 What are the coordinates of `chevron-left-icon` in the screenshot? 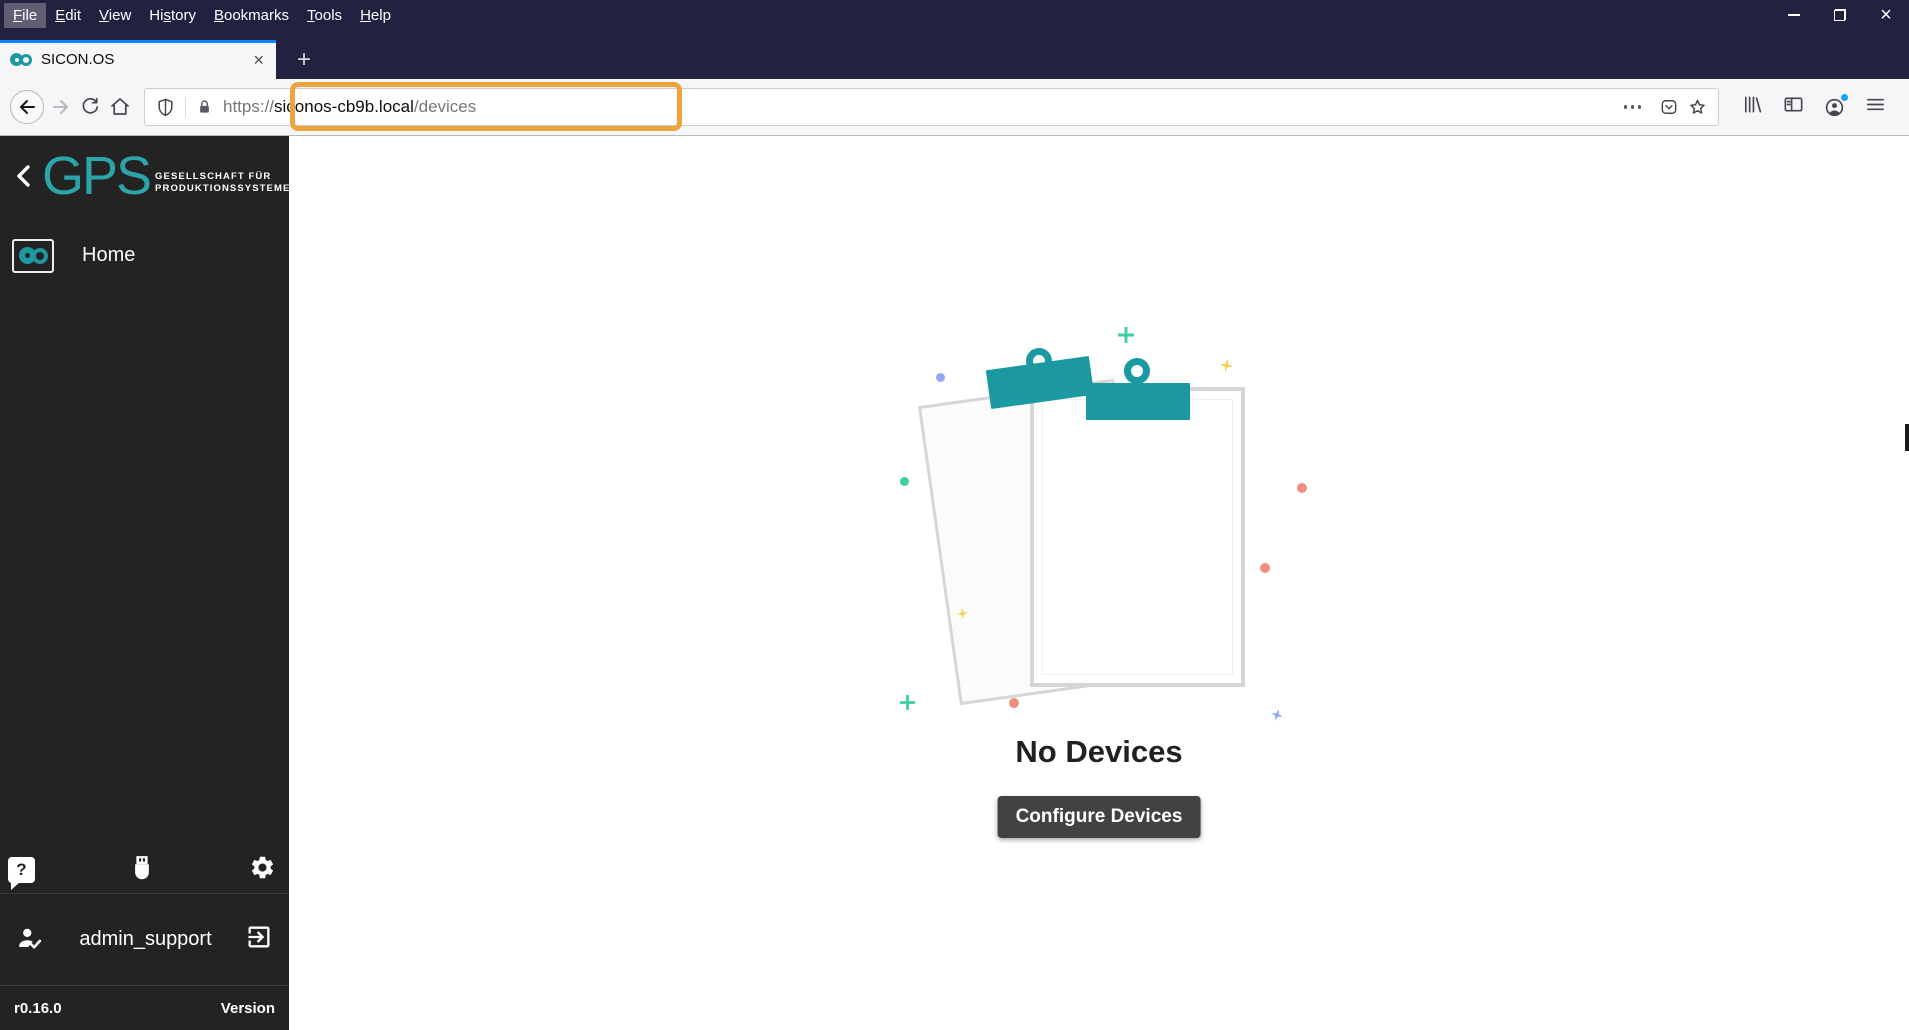 It's located at (23, 176).